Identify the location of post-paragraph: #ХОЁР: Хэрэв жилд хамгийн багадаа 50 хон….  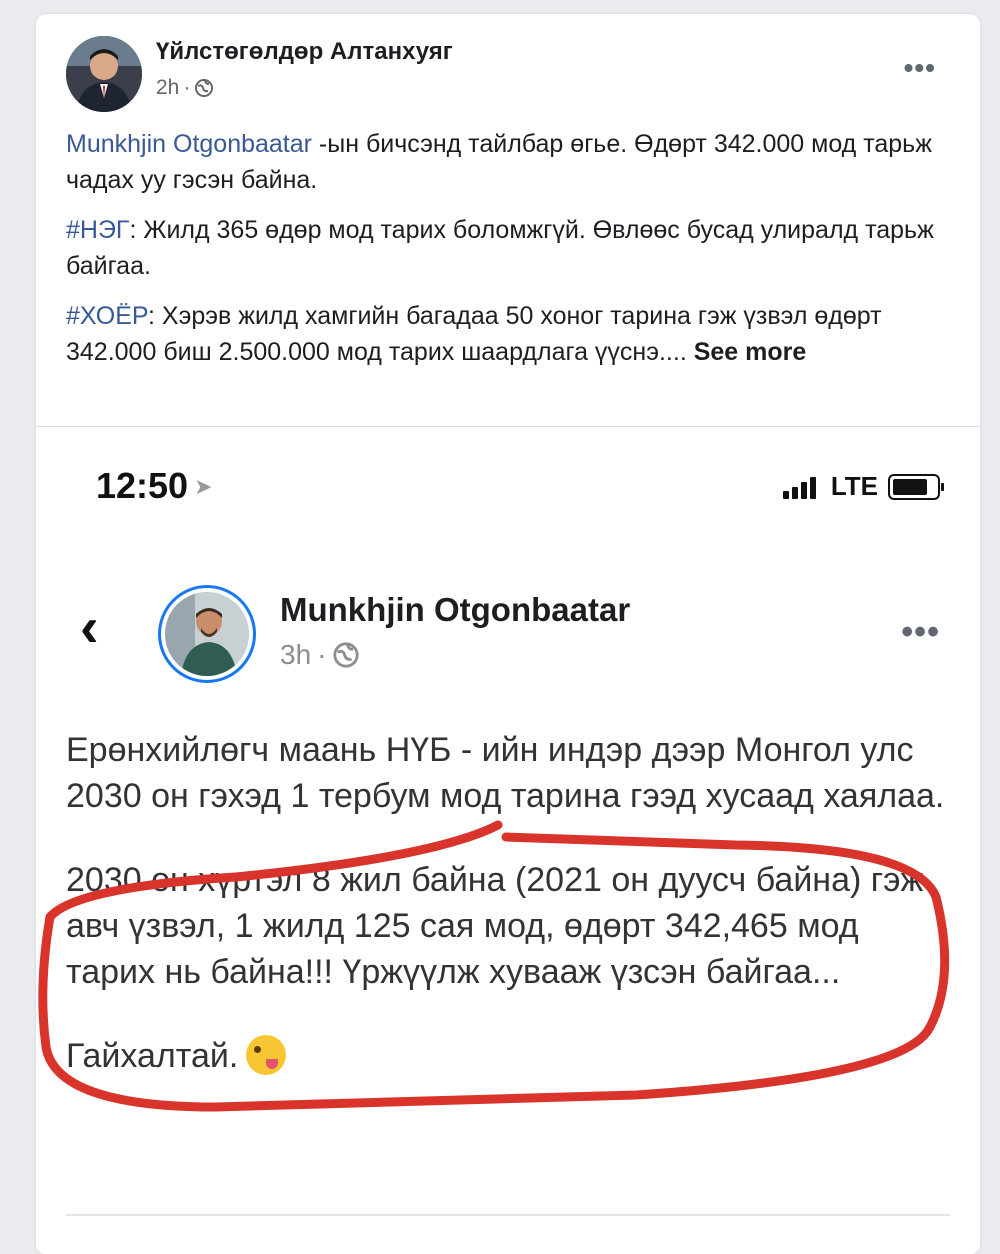
(509, 334).